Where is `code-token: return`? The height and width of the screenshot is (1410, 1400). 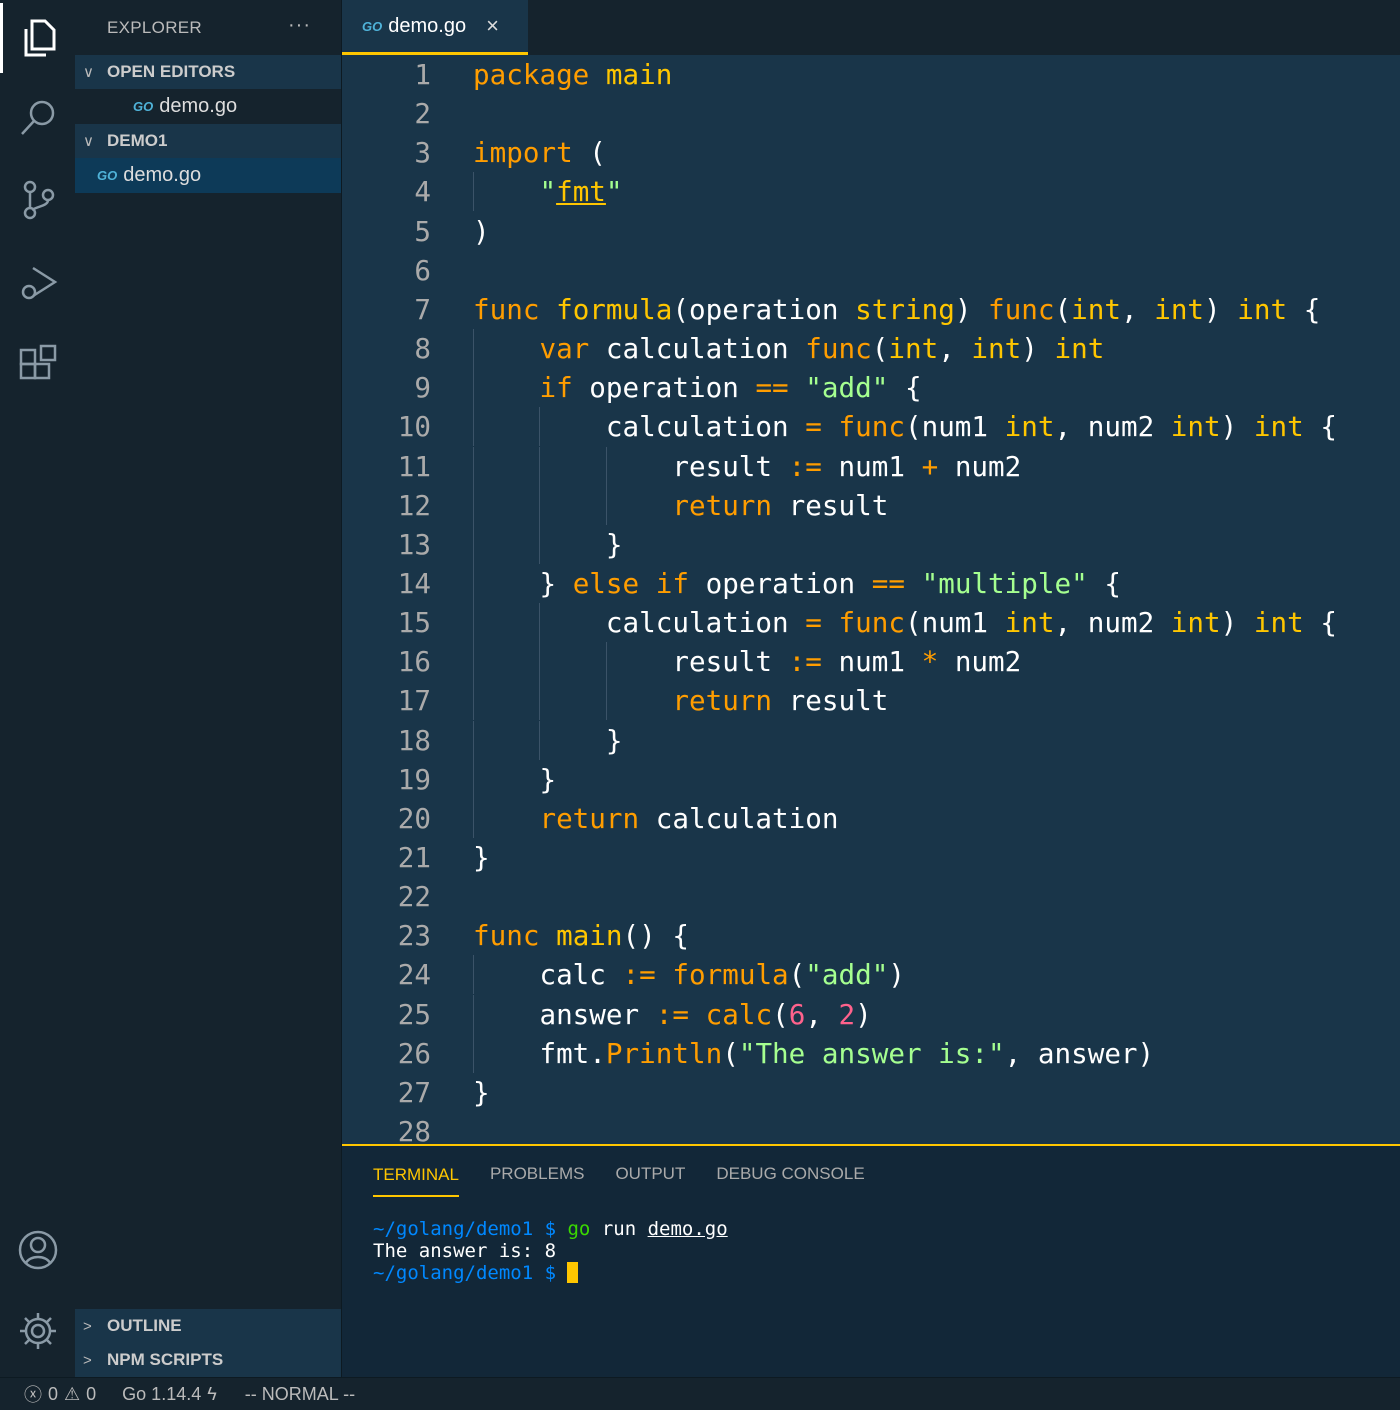
code-token: return is located at coordinates (589, 818).